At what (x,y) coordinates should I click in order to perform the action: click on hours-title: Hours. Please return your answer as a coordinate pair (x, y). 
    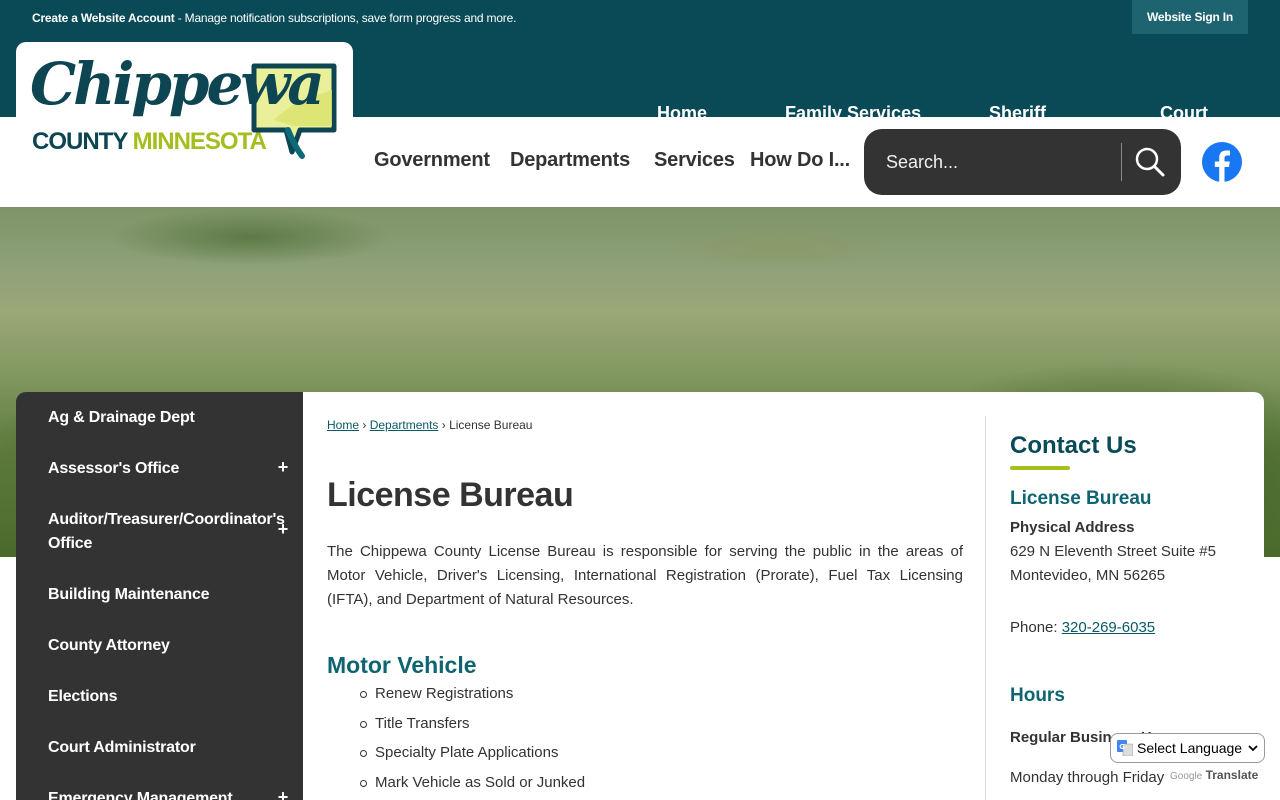
    Looking at the image, I should click on (1037, 695).